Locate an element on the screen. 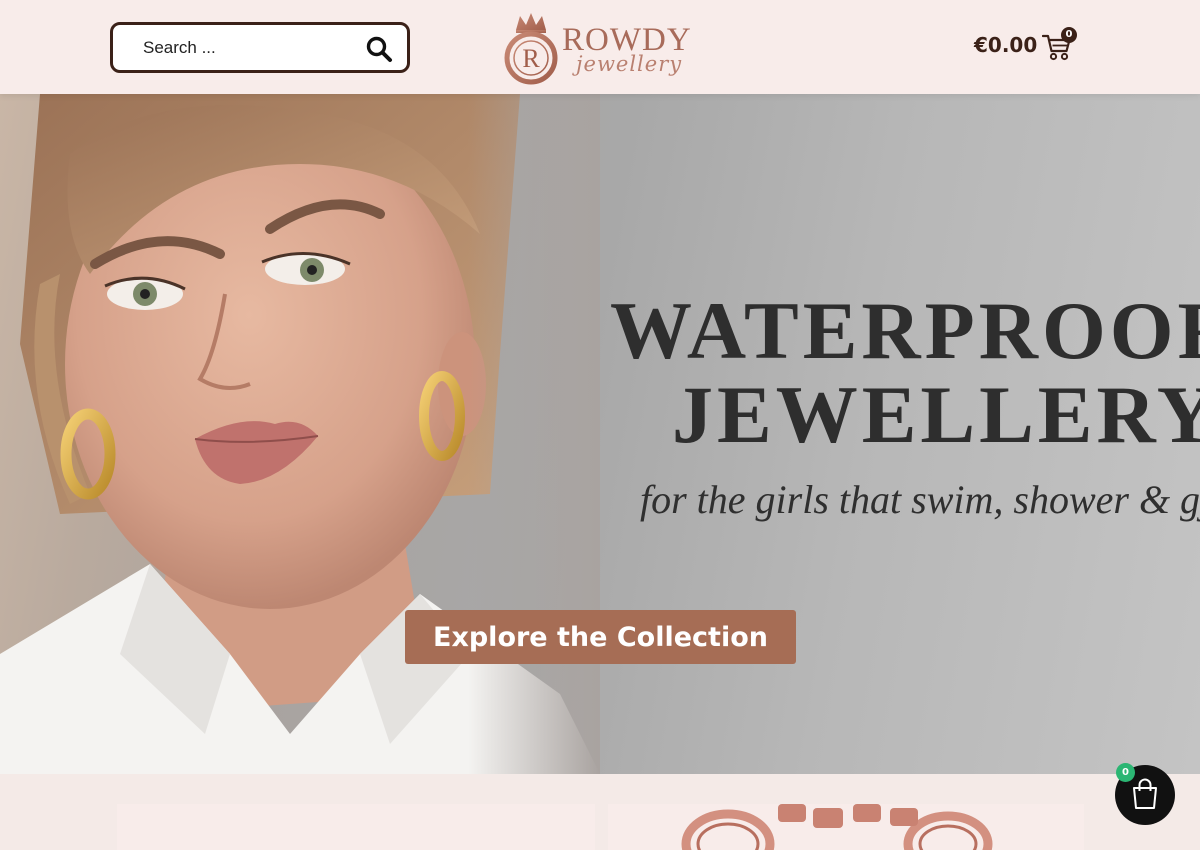  explore-collection-button: Explore the Collection is located at coordinates (600, 637).